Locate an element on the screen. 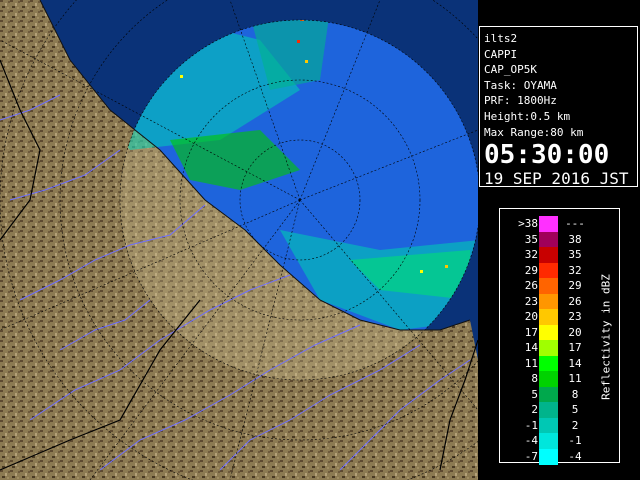 This screenshot has width=640, height=480. legend-high-value: 8 is located at coordinates (575, 394).